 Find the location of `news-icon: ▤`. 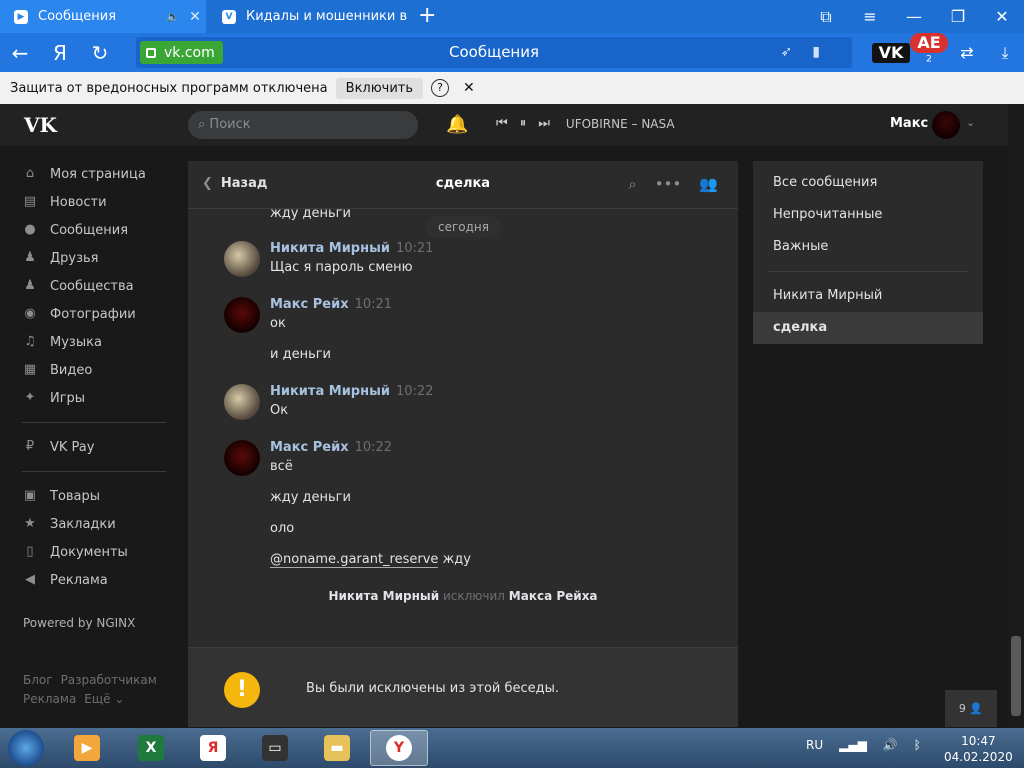

news-icon: ▤ is located at coordinates (30, 201).